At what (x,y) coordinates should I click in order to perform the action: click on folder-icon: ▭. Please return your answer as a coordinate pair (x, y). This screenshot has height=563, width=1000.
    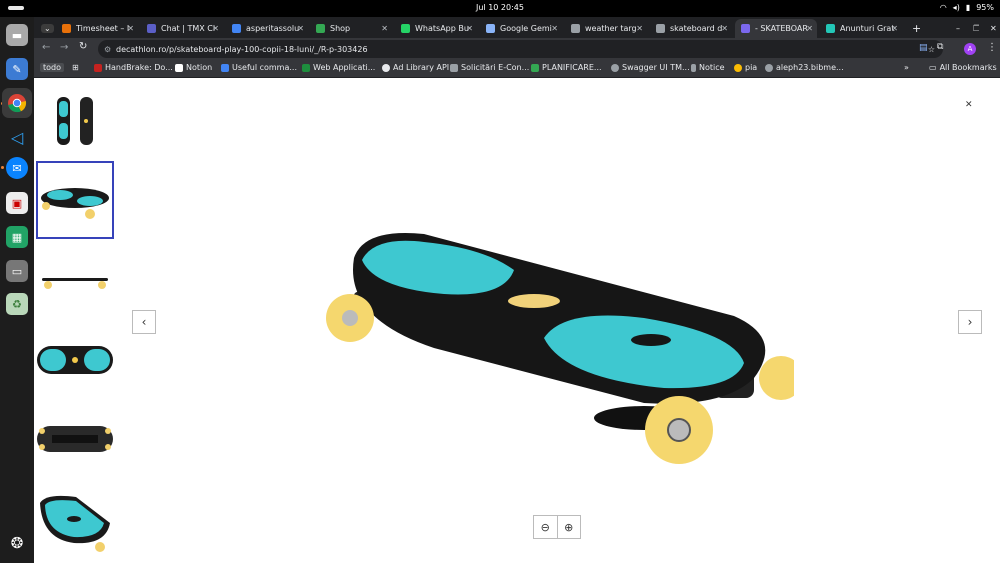
    Looking at the image, I should click on (933, 67).